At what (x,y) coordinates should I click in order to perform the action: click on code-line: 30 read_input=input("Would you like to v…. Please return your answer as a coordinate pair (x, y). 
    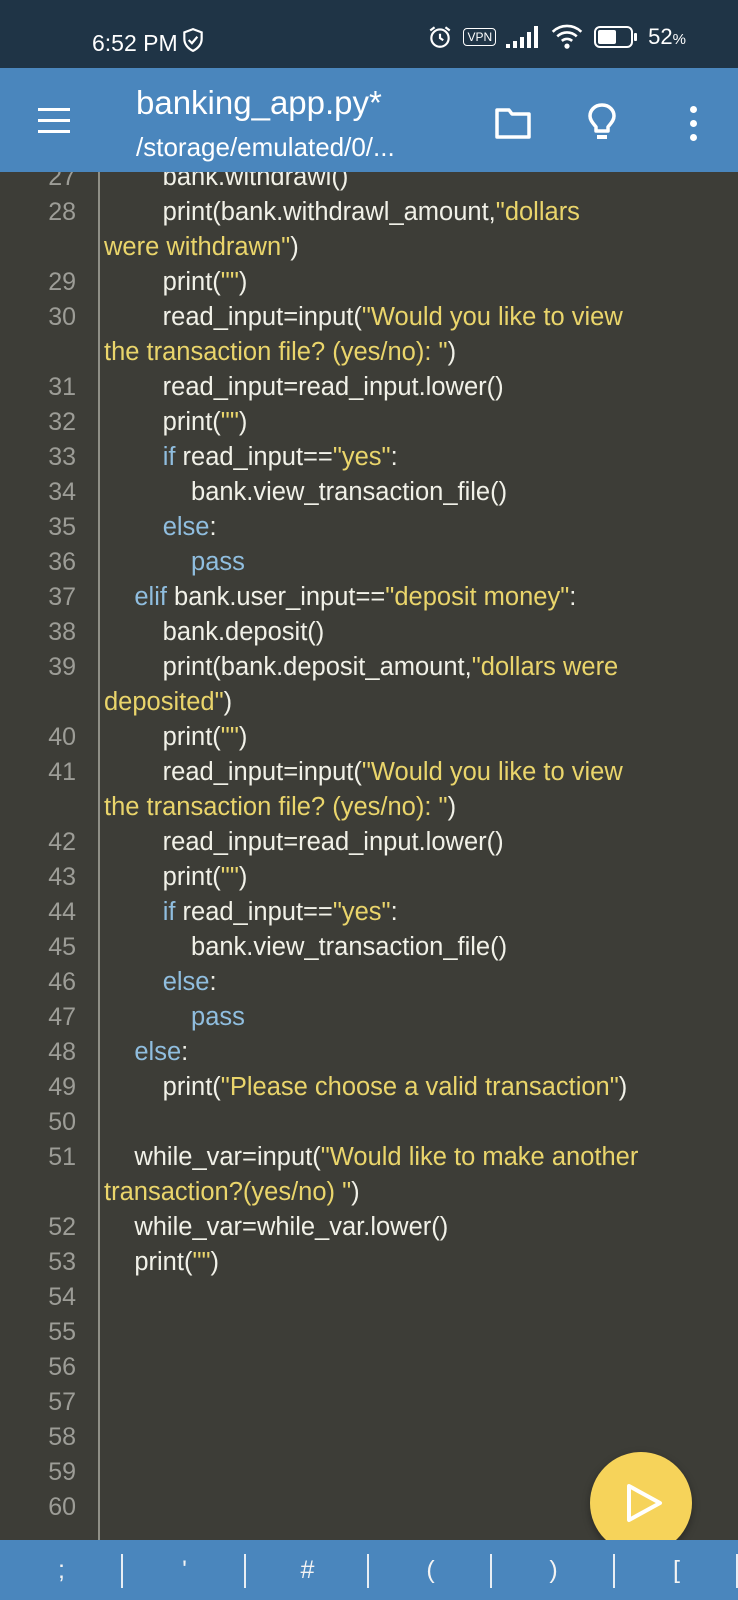
    Looking at the image, I should click on (369, 335).